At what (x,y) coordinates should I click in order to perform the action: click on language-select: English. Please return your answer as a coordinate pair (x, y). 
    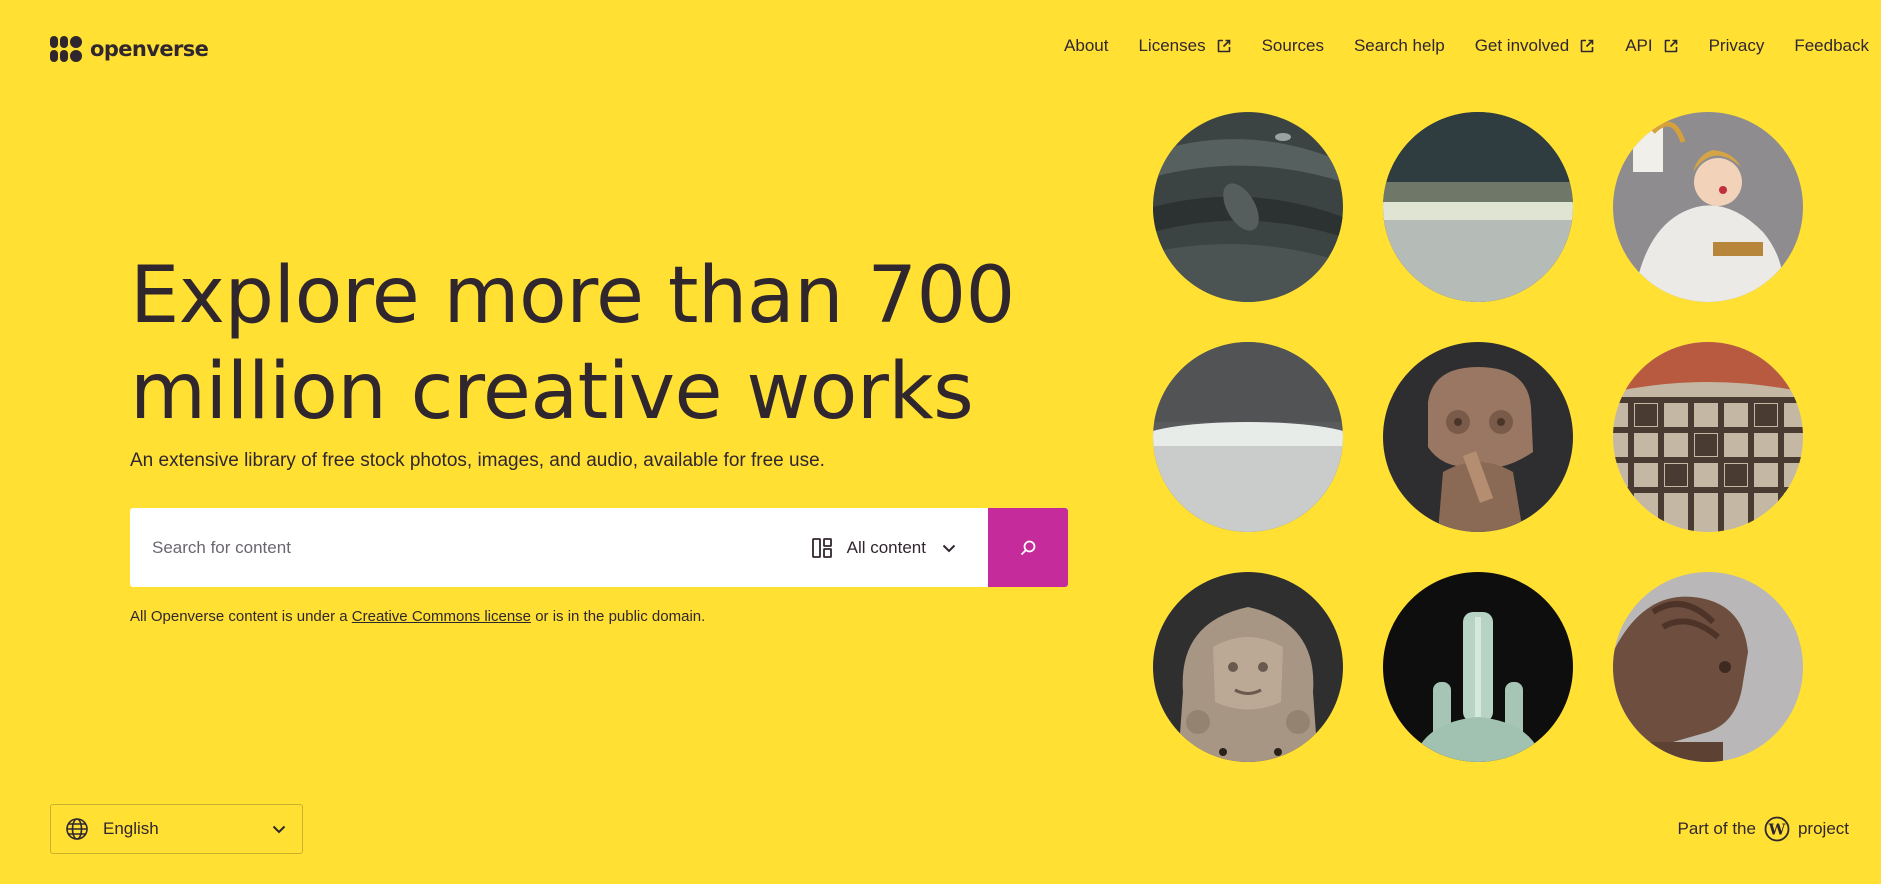
    Looking at the image, I should click on (176, 829).